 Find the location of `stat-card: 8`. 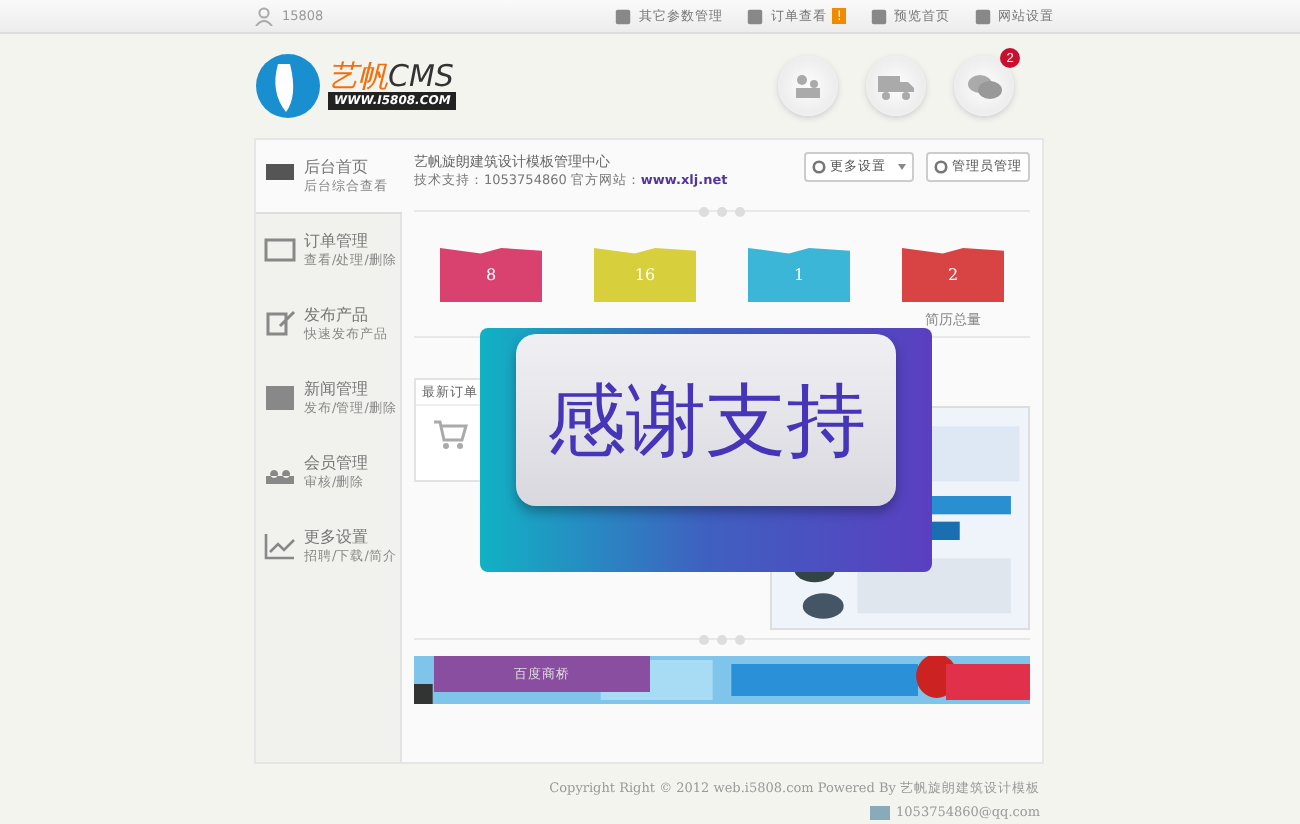

stat-card: 8 is located at coordinates (491, 275).